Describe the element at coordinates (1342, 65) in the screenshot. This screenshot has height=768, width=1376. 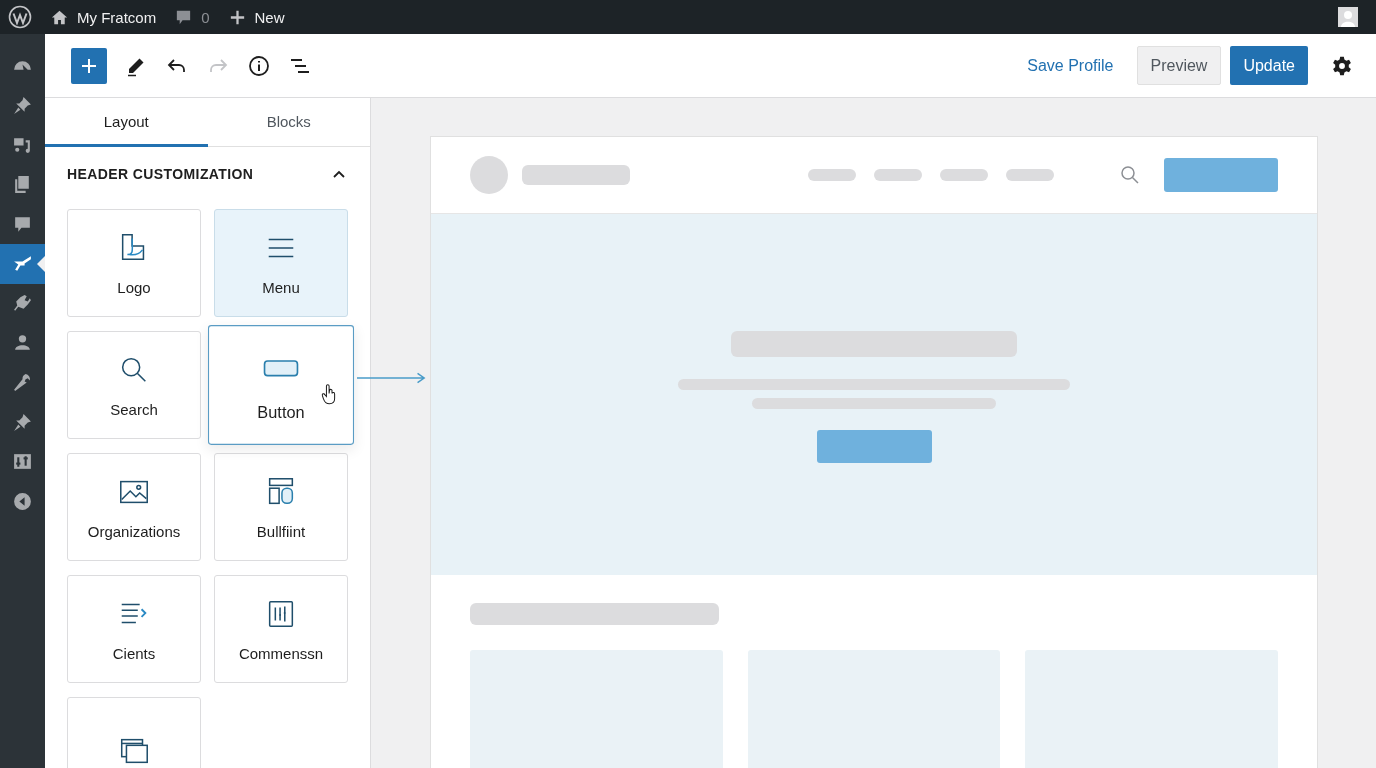
I see `settings-icon` at that location.